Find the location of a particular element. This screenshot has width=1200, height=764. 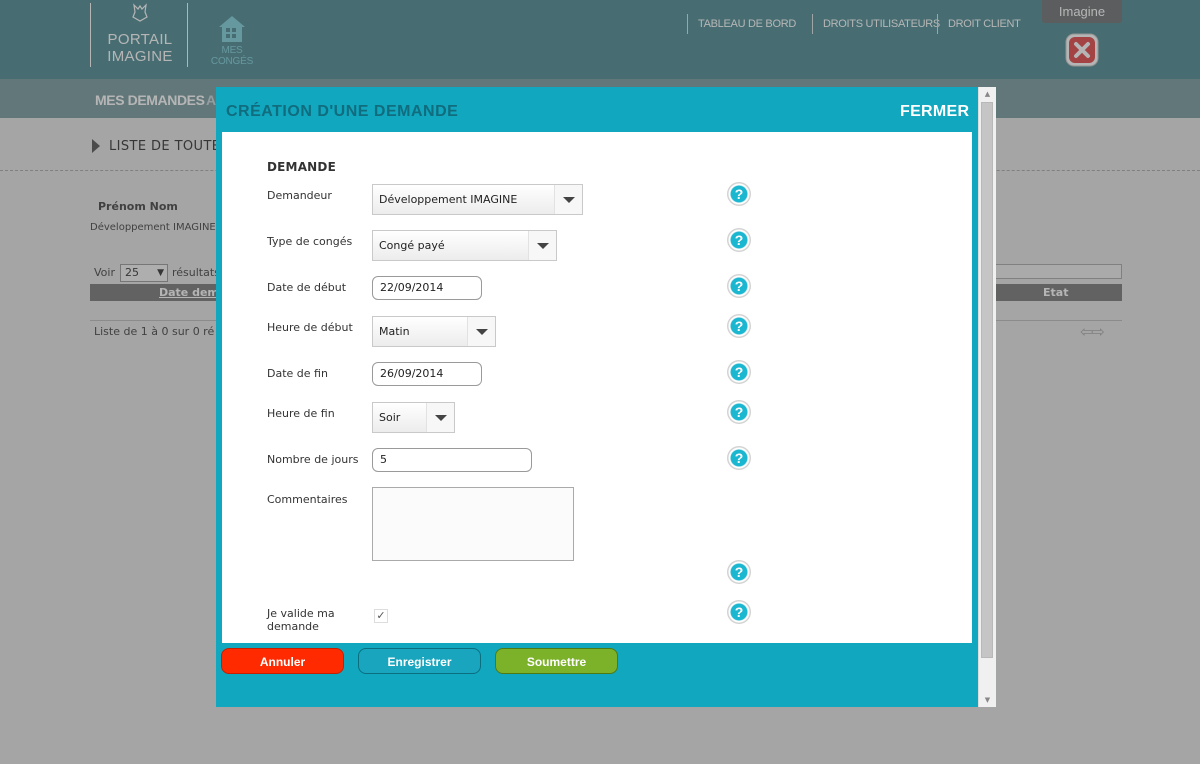

scroll-down-icon: ▼ is located at coordinates (987, 700).